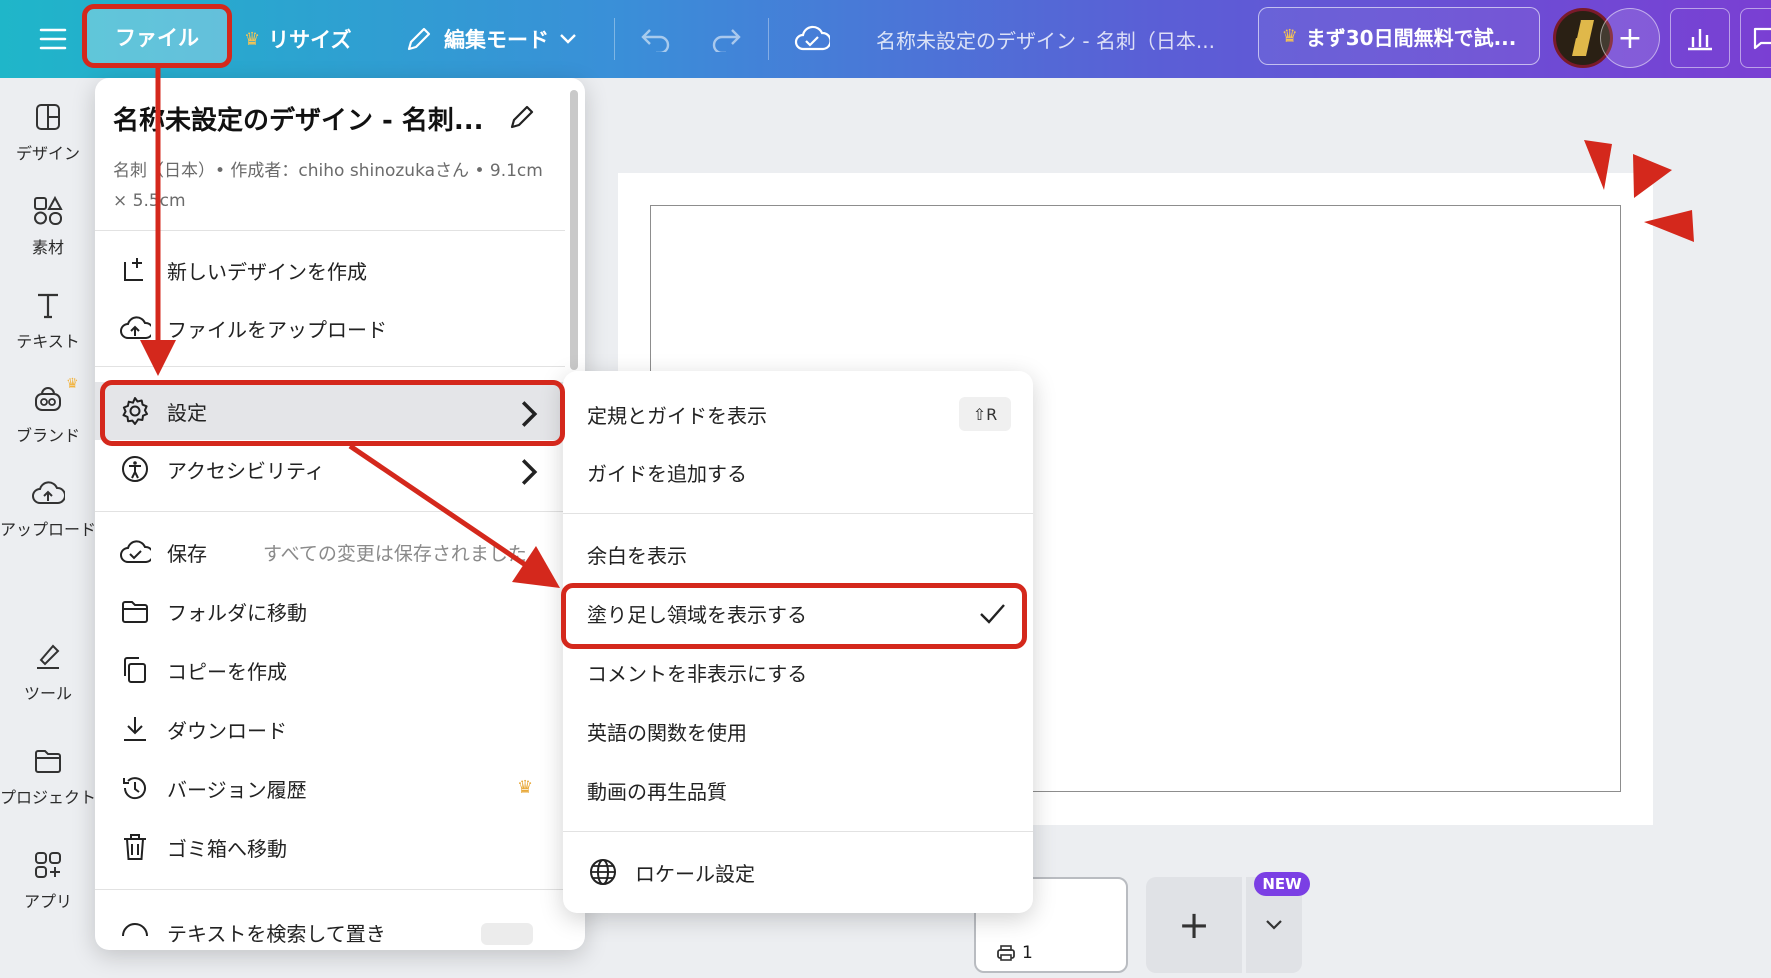  I want to click on edit-mode-label: 編集モード, so click(496, 40).